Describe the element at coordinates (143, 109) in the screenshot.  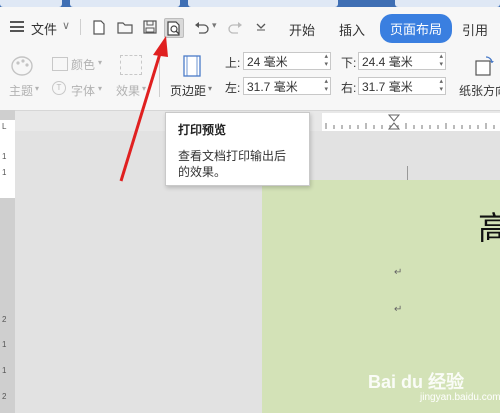
I see `annotation-arrow` at that location.